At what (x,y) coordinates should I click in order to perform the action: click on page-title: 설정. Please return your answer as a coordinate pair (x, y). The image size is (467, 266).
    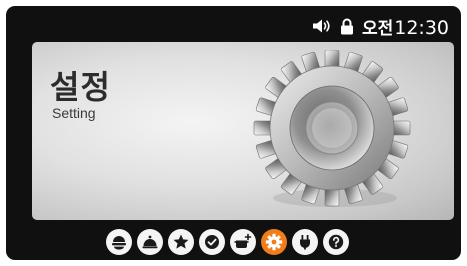
    Looking at the image, I should click on (80, 87).